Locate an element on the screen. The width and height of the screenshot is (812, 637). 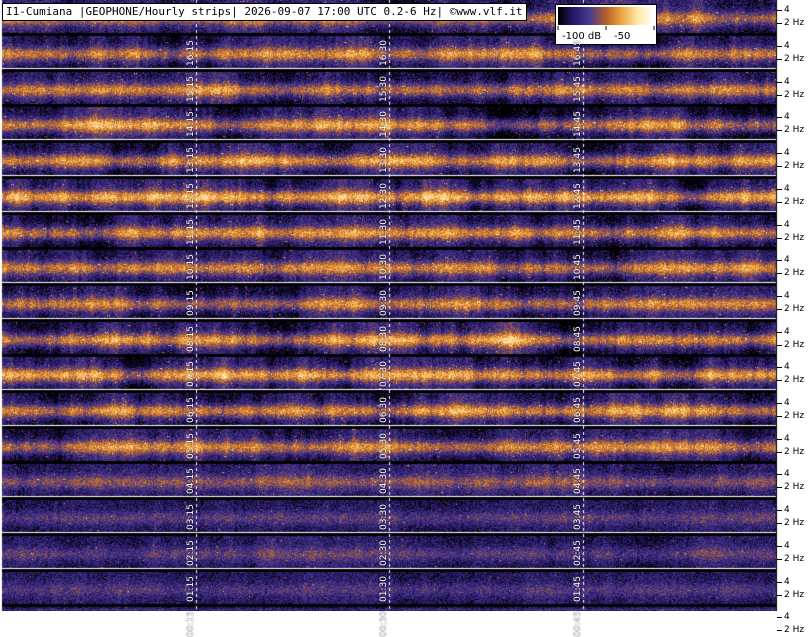
strip-time-label: 15:30 is located at coordinates (384, 89).